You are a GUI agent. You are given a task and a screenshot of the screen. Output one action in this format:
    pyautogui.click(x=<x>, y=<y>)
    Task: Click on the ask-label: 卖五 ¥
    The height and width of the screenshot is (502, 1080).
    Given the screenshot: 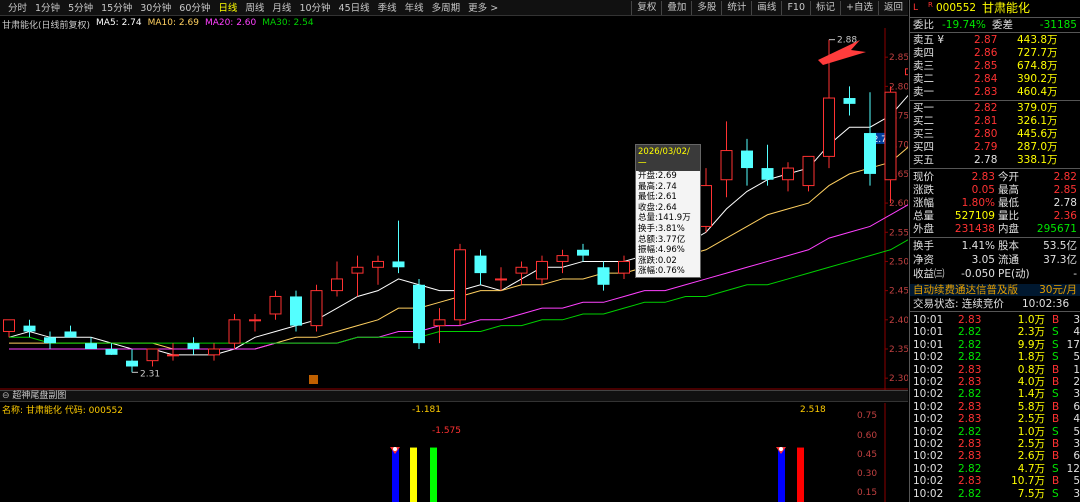 What is the action you would take?
    pyautogui.click(x=929, y=40)
    